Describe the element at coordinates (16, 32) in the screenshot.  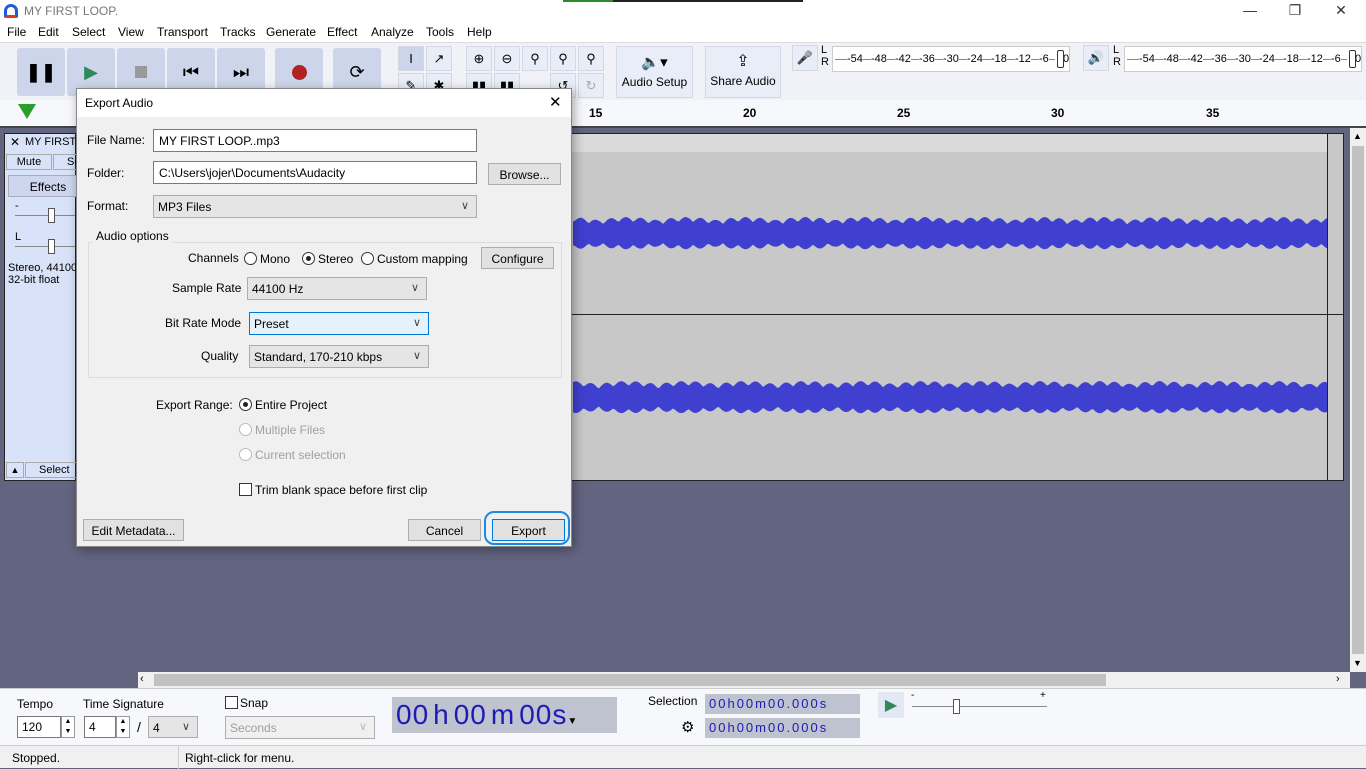
I see `menu-file: File` at that location.